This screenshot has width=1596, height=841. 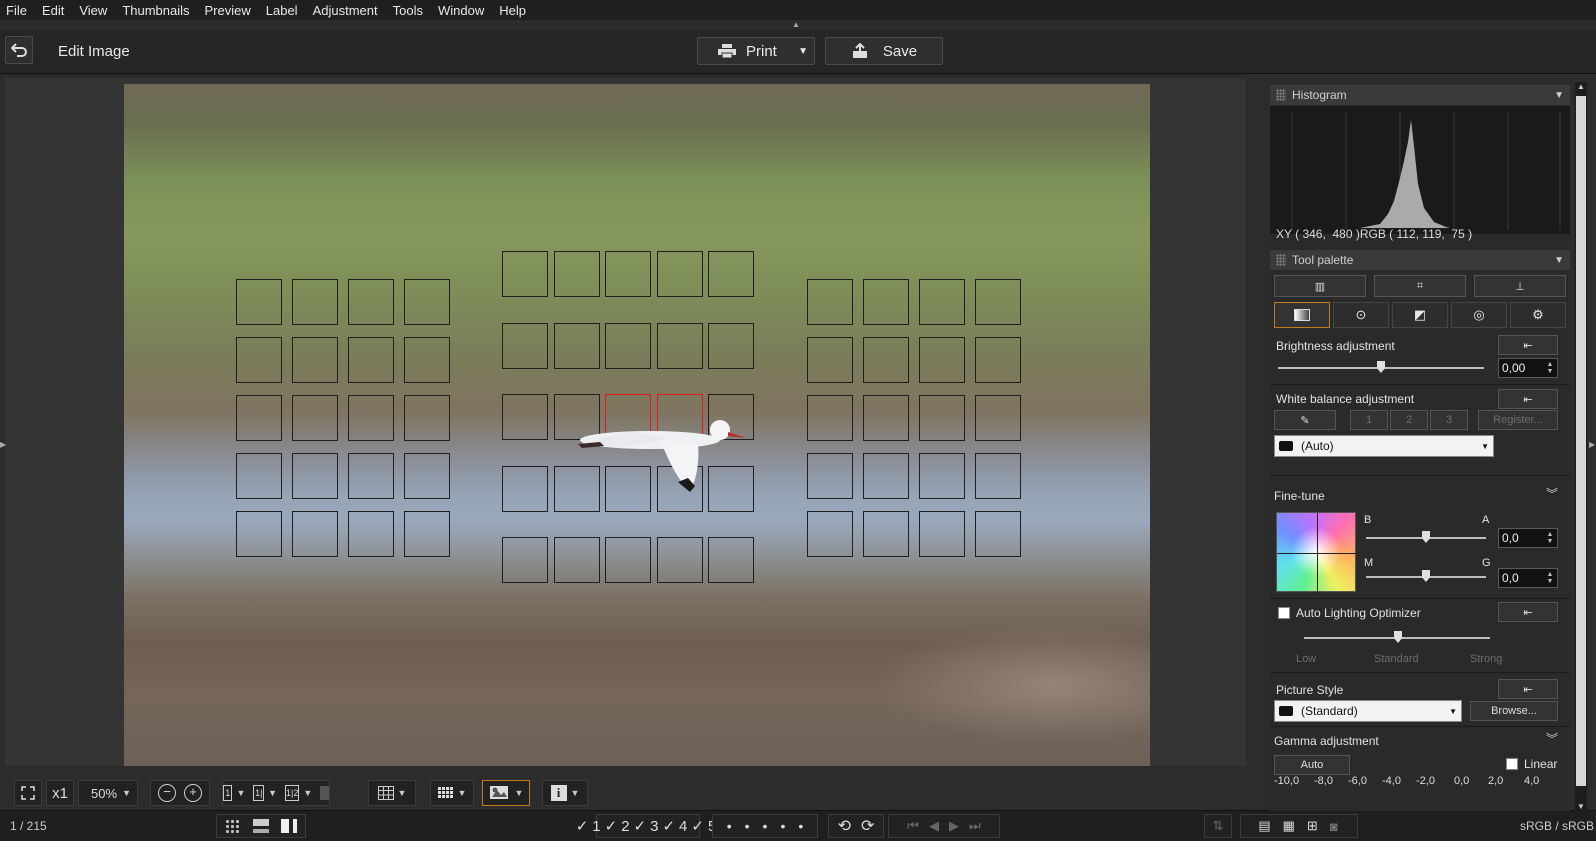 What do you see at coordinates (590, 826) in the screenshot?
I see `rating-1: ✓1` at bounding box center [590, 826].